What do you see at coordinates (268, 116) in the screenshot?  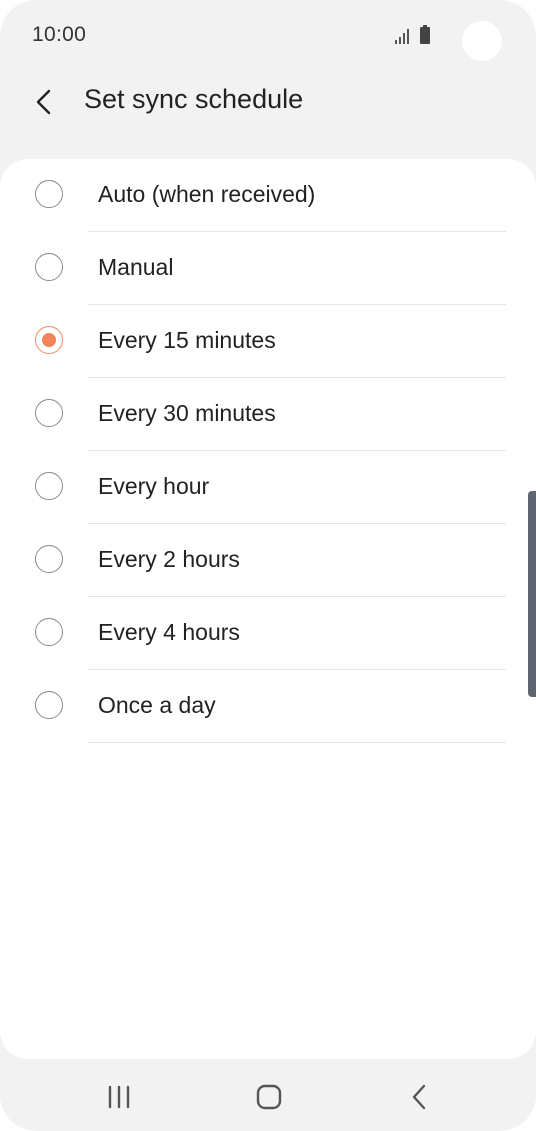 I see `header: Set sync schedule` at bounding box center [268, 116].